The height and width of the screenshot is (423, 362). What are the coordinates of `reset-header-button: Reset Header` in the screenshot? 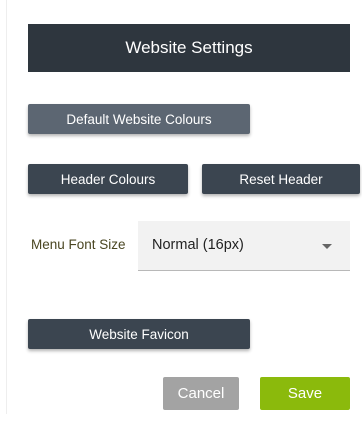 It's located at (281, 179).